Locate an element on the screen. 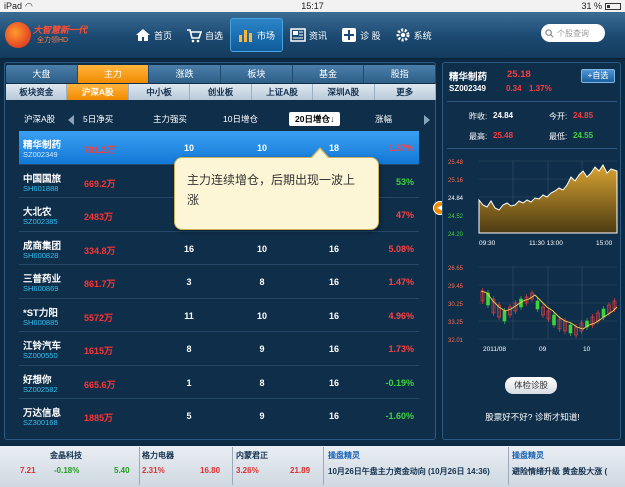 The image size is (625, 487). category-tabs: 大盘 主力 涨跌 板块 基金 股指 is located at coordinates (221, 74).